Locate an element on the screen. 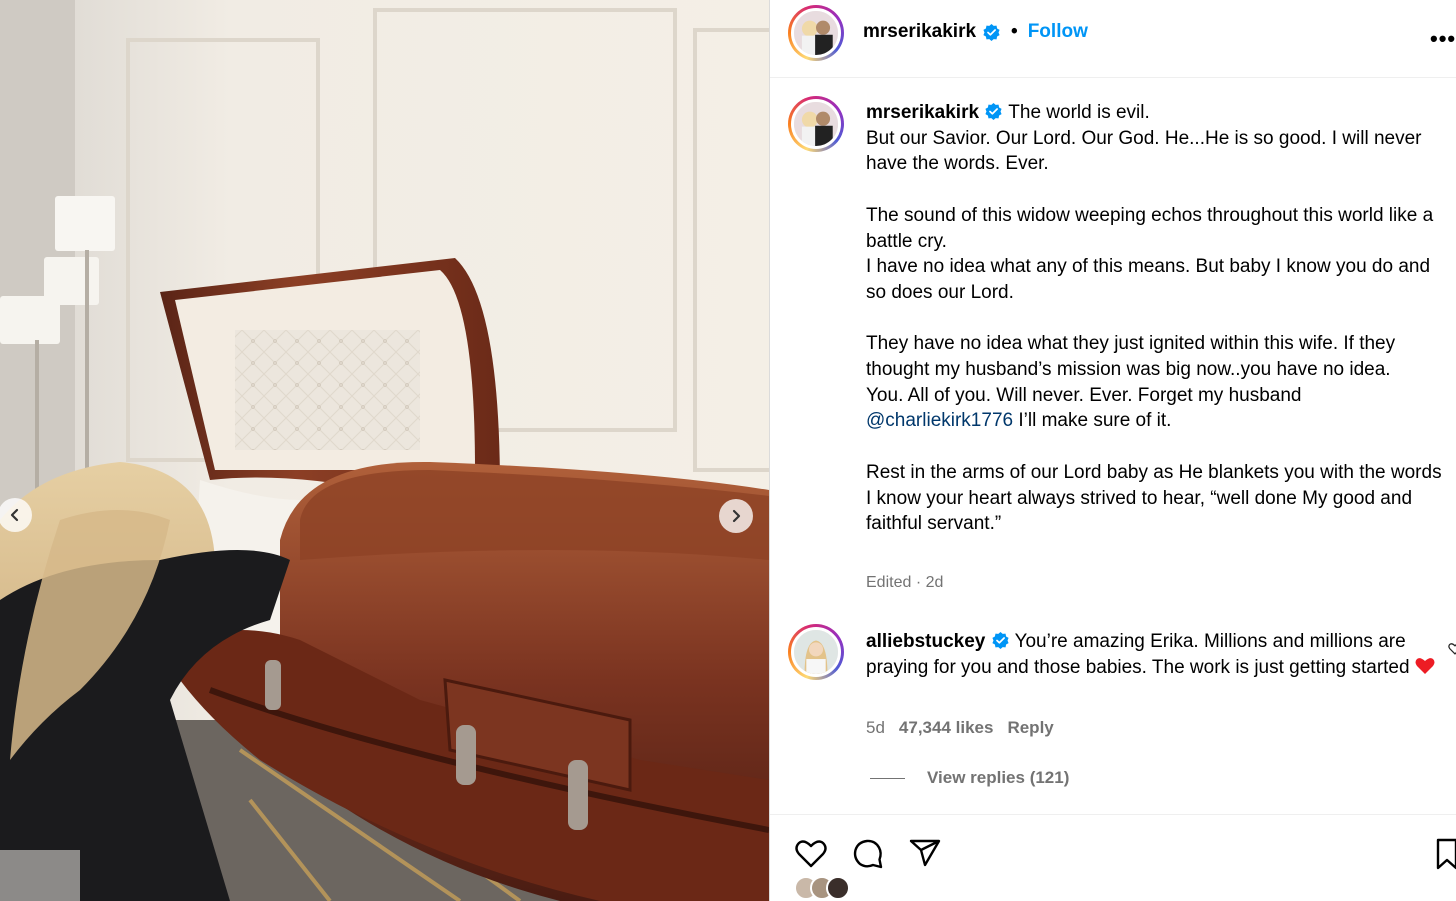 This screenshot has width=1456, height=901. comment-like-heart-icon is located at coordinates (1452, 649).